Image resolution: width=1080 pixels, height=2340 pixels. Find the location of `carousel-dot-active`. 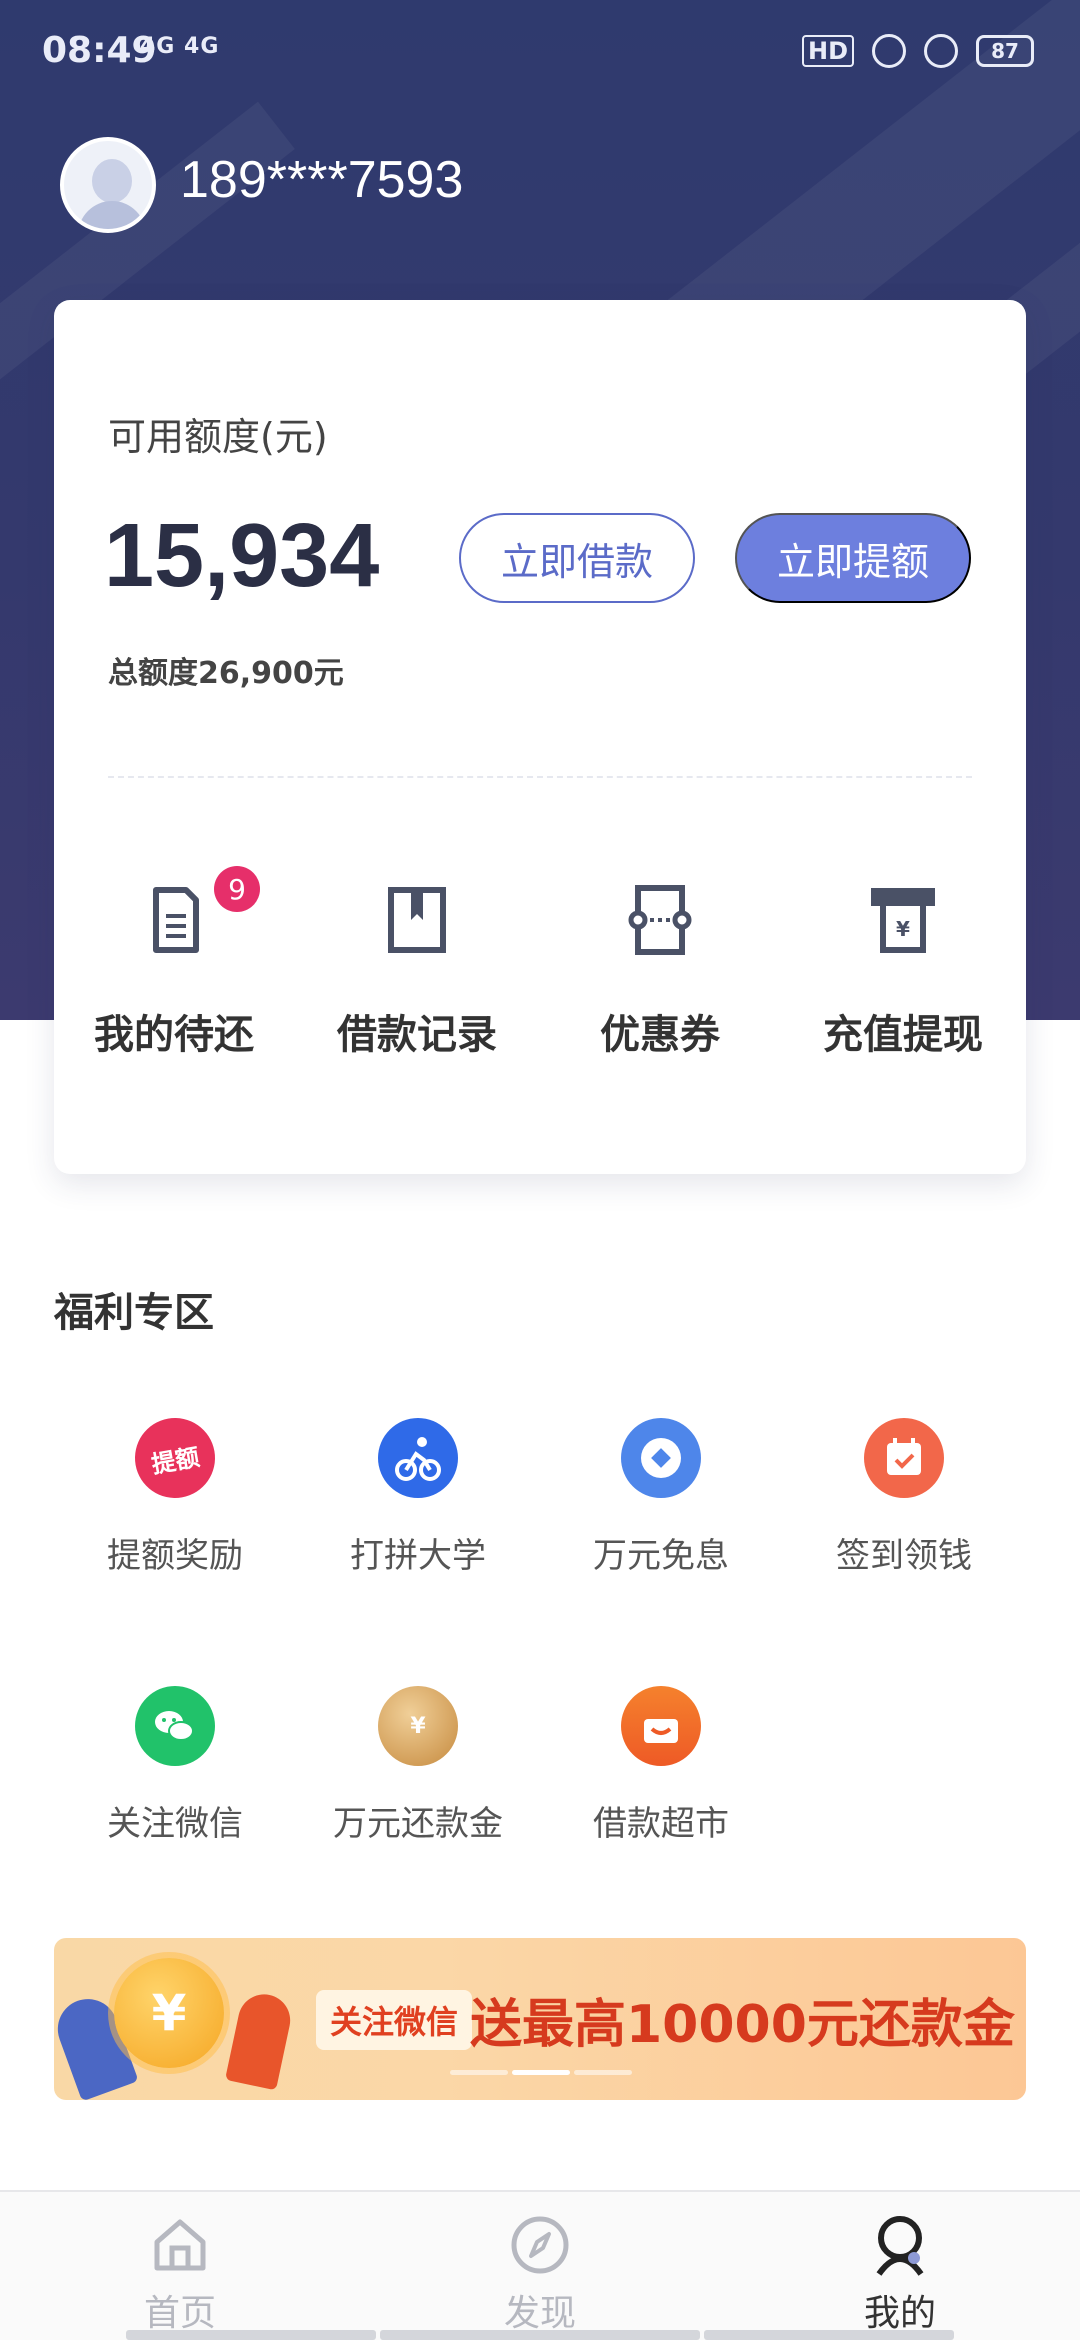

carousel-dot-active is located at coordinates (541, 2072).